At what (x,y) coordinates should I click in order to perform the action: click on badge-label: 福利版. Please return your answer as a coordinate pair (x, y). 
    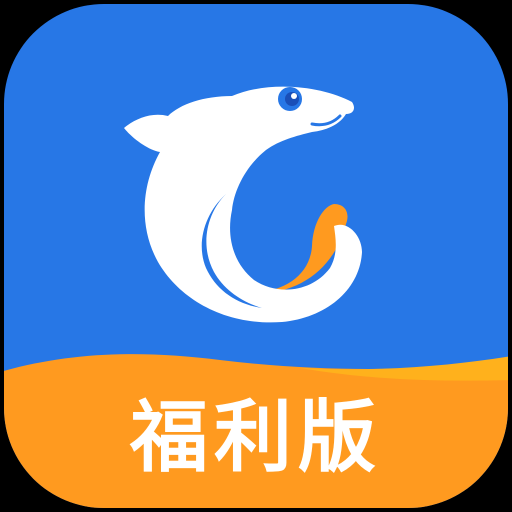
    Looking at the image, I should click on (255, 438).